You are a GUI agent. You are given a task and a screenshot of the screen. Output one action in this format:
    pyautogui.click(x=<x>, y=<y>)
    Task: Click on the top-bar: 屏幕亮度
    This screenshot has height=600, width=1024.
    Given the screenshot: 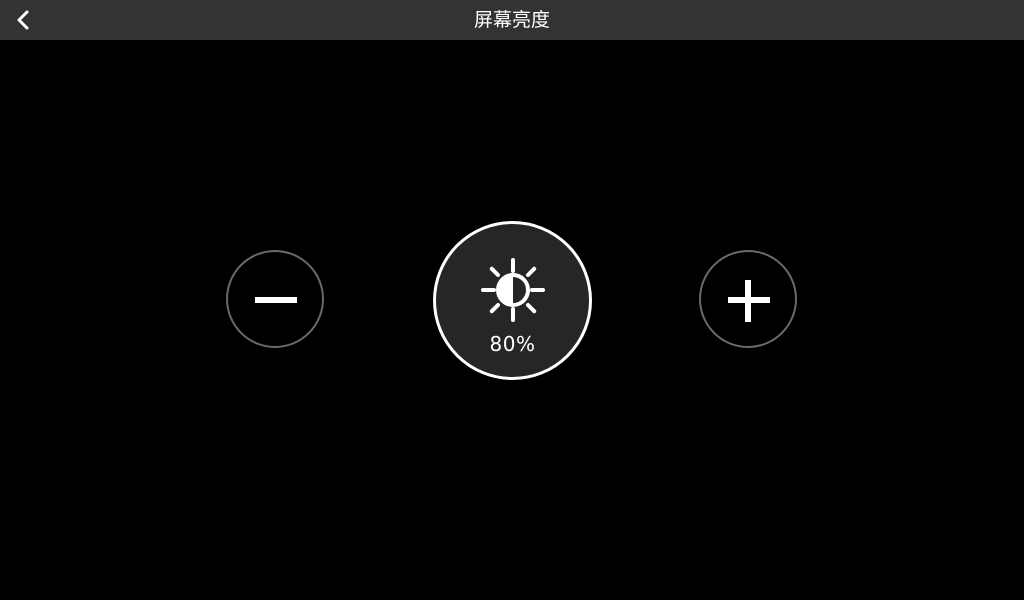 What is the action you would take?
    pyautogui.click(x=512, y=20)
    